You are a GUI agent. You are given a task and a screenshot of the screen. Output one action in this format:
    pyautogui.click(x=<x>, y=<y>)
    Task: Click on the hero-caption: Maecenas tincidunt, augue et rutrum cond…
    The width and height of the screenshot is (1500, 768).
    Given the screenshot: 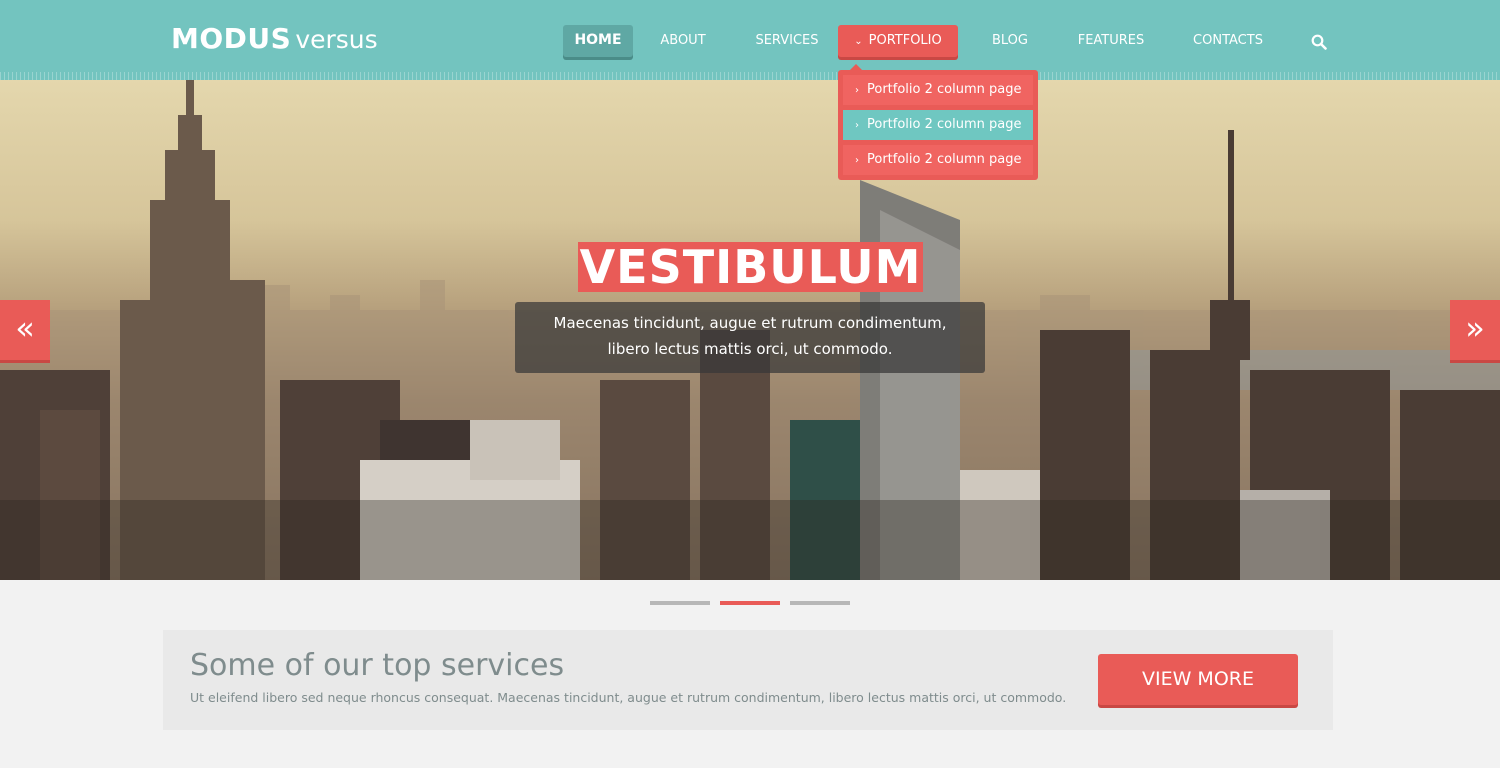 What is the action you would take?
    pyautogui.click(x=750, y=337)
    